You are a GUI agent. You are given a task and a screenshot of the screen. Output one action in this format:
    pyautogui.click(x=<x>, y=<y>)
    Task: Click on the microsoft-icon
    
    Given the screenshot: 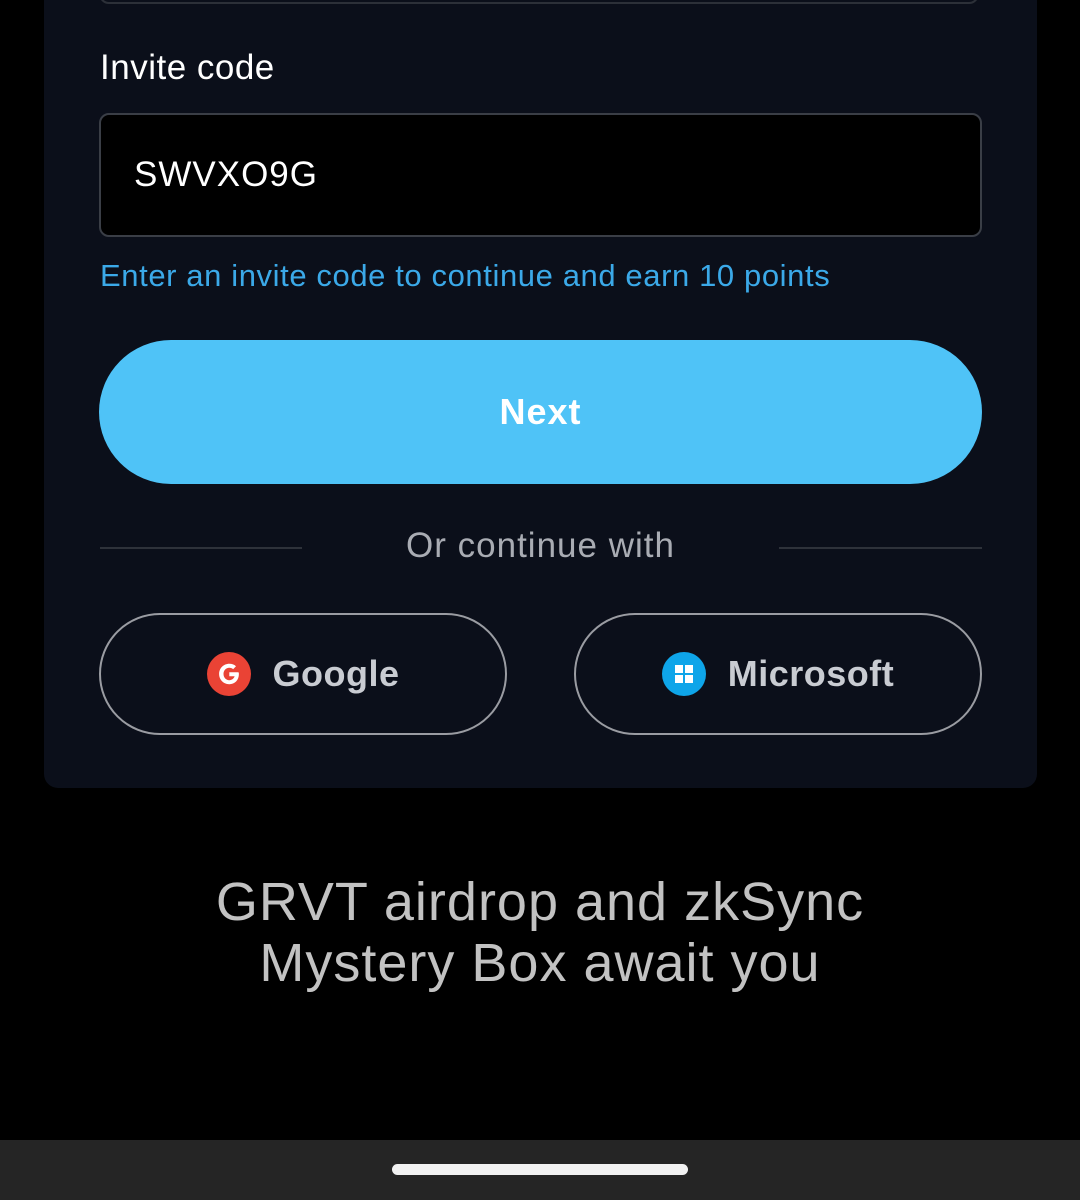 What is the action you would take?
    pyautogui.click(x=683, y=674)
    